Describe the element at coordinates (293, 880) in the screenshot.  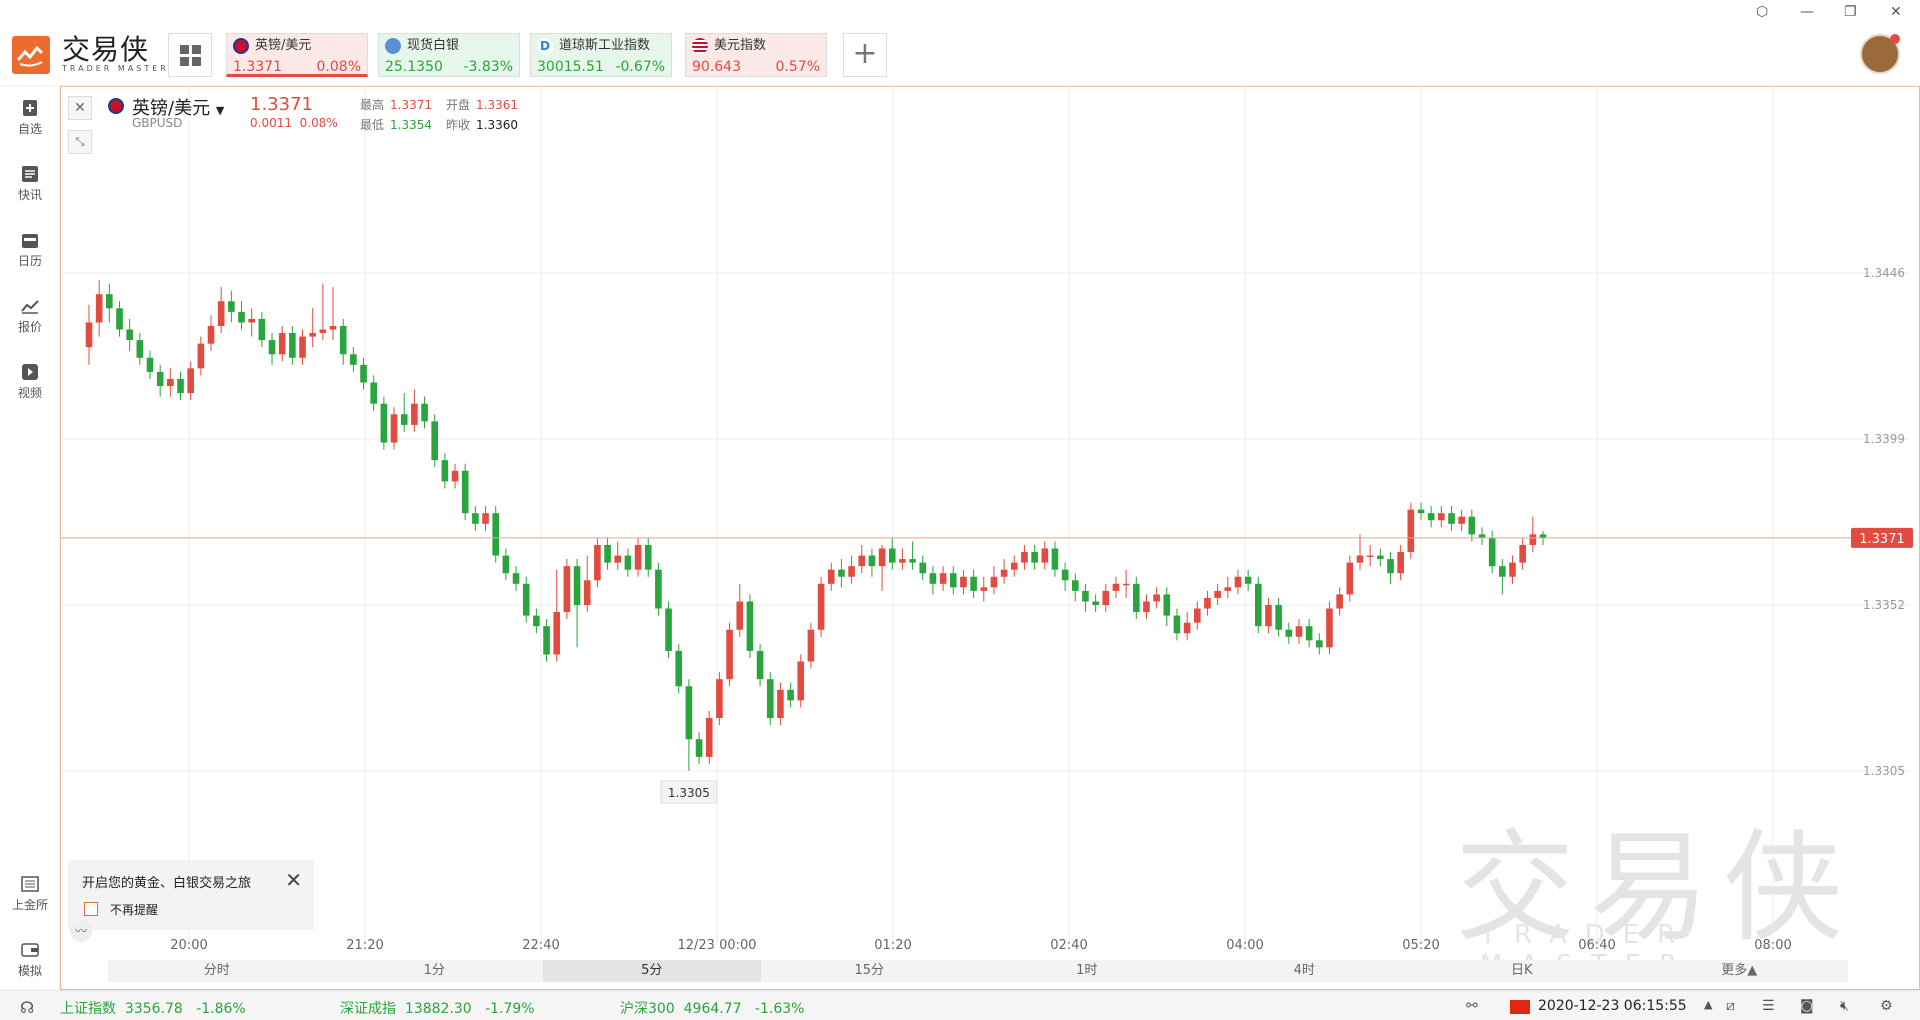
I see `popup-close-icon: ✕` at that location.